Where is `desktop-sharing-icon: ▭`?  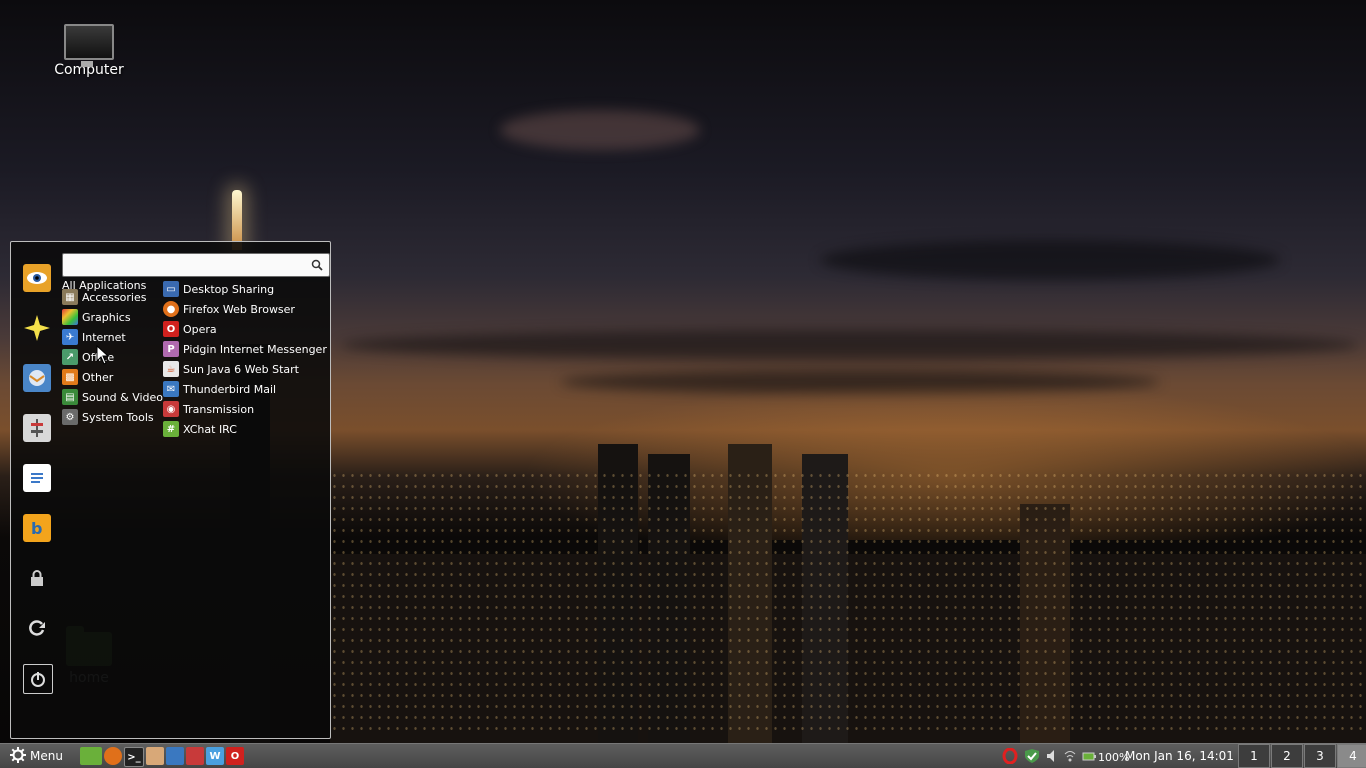 desktop-sharing-icon: ▭ is located at coordinates (171, 289).